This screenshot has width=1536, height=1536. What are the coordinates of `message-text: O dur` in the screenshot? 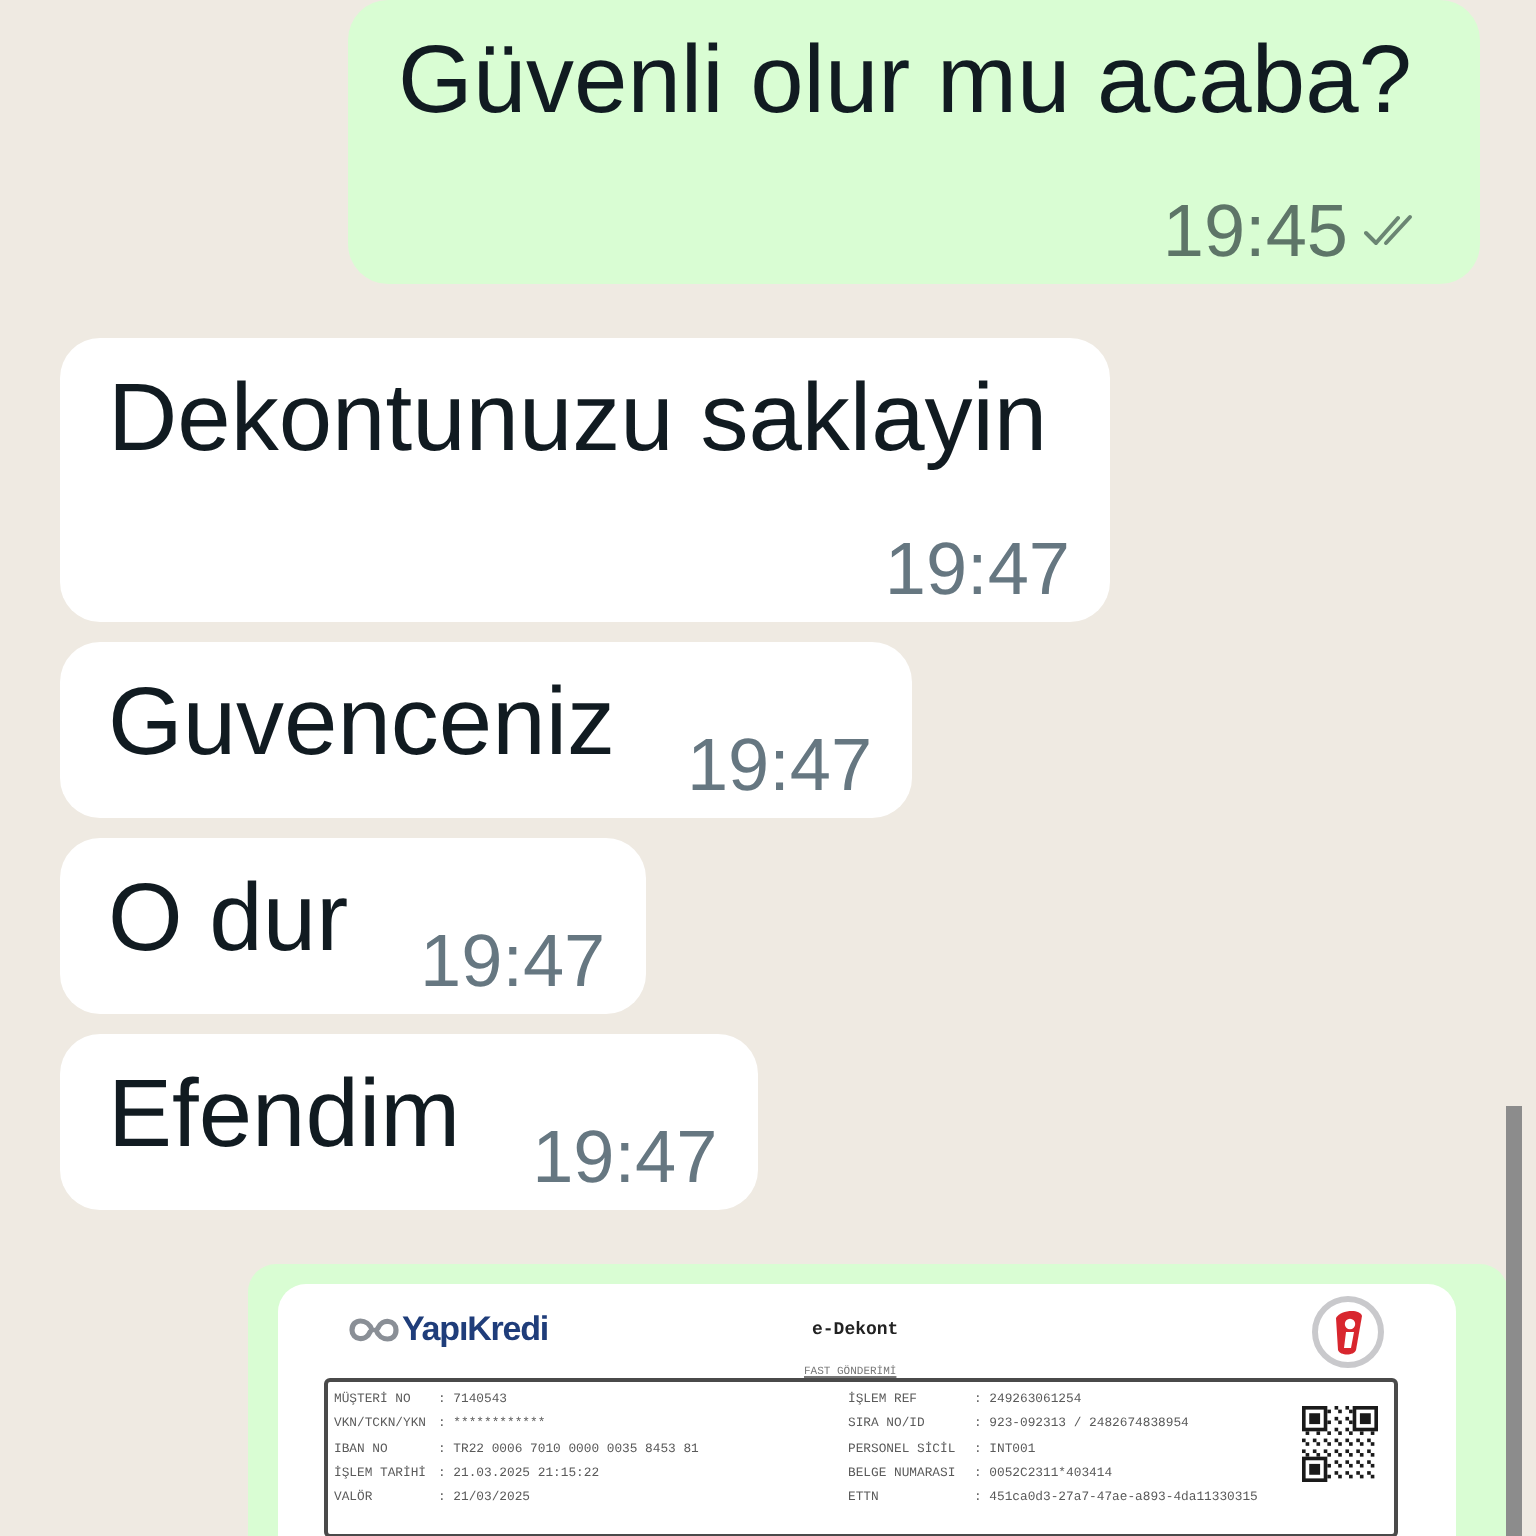 It's located at (228, 920).